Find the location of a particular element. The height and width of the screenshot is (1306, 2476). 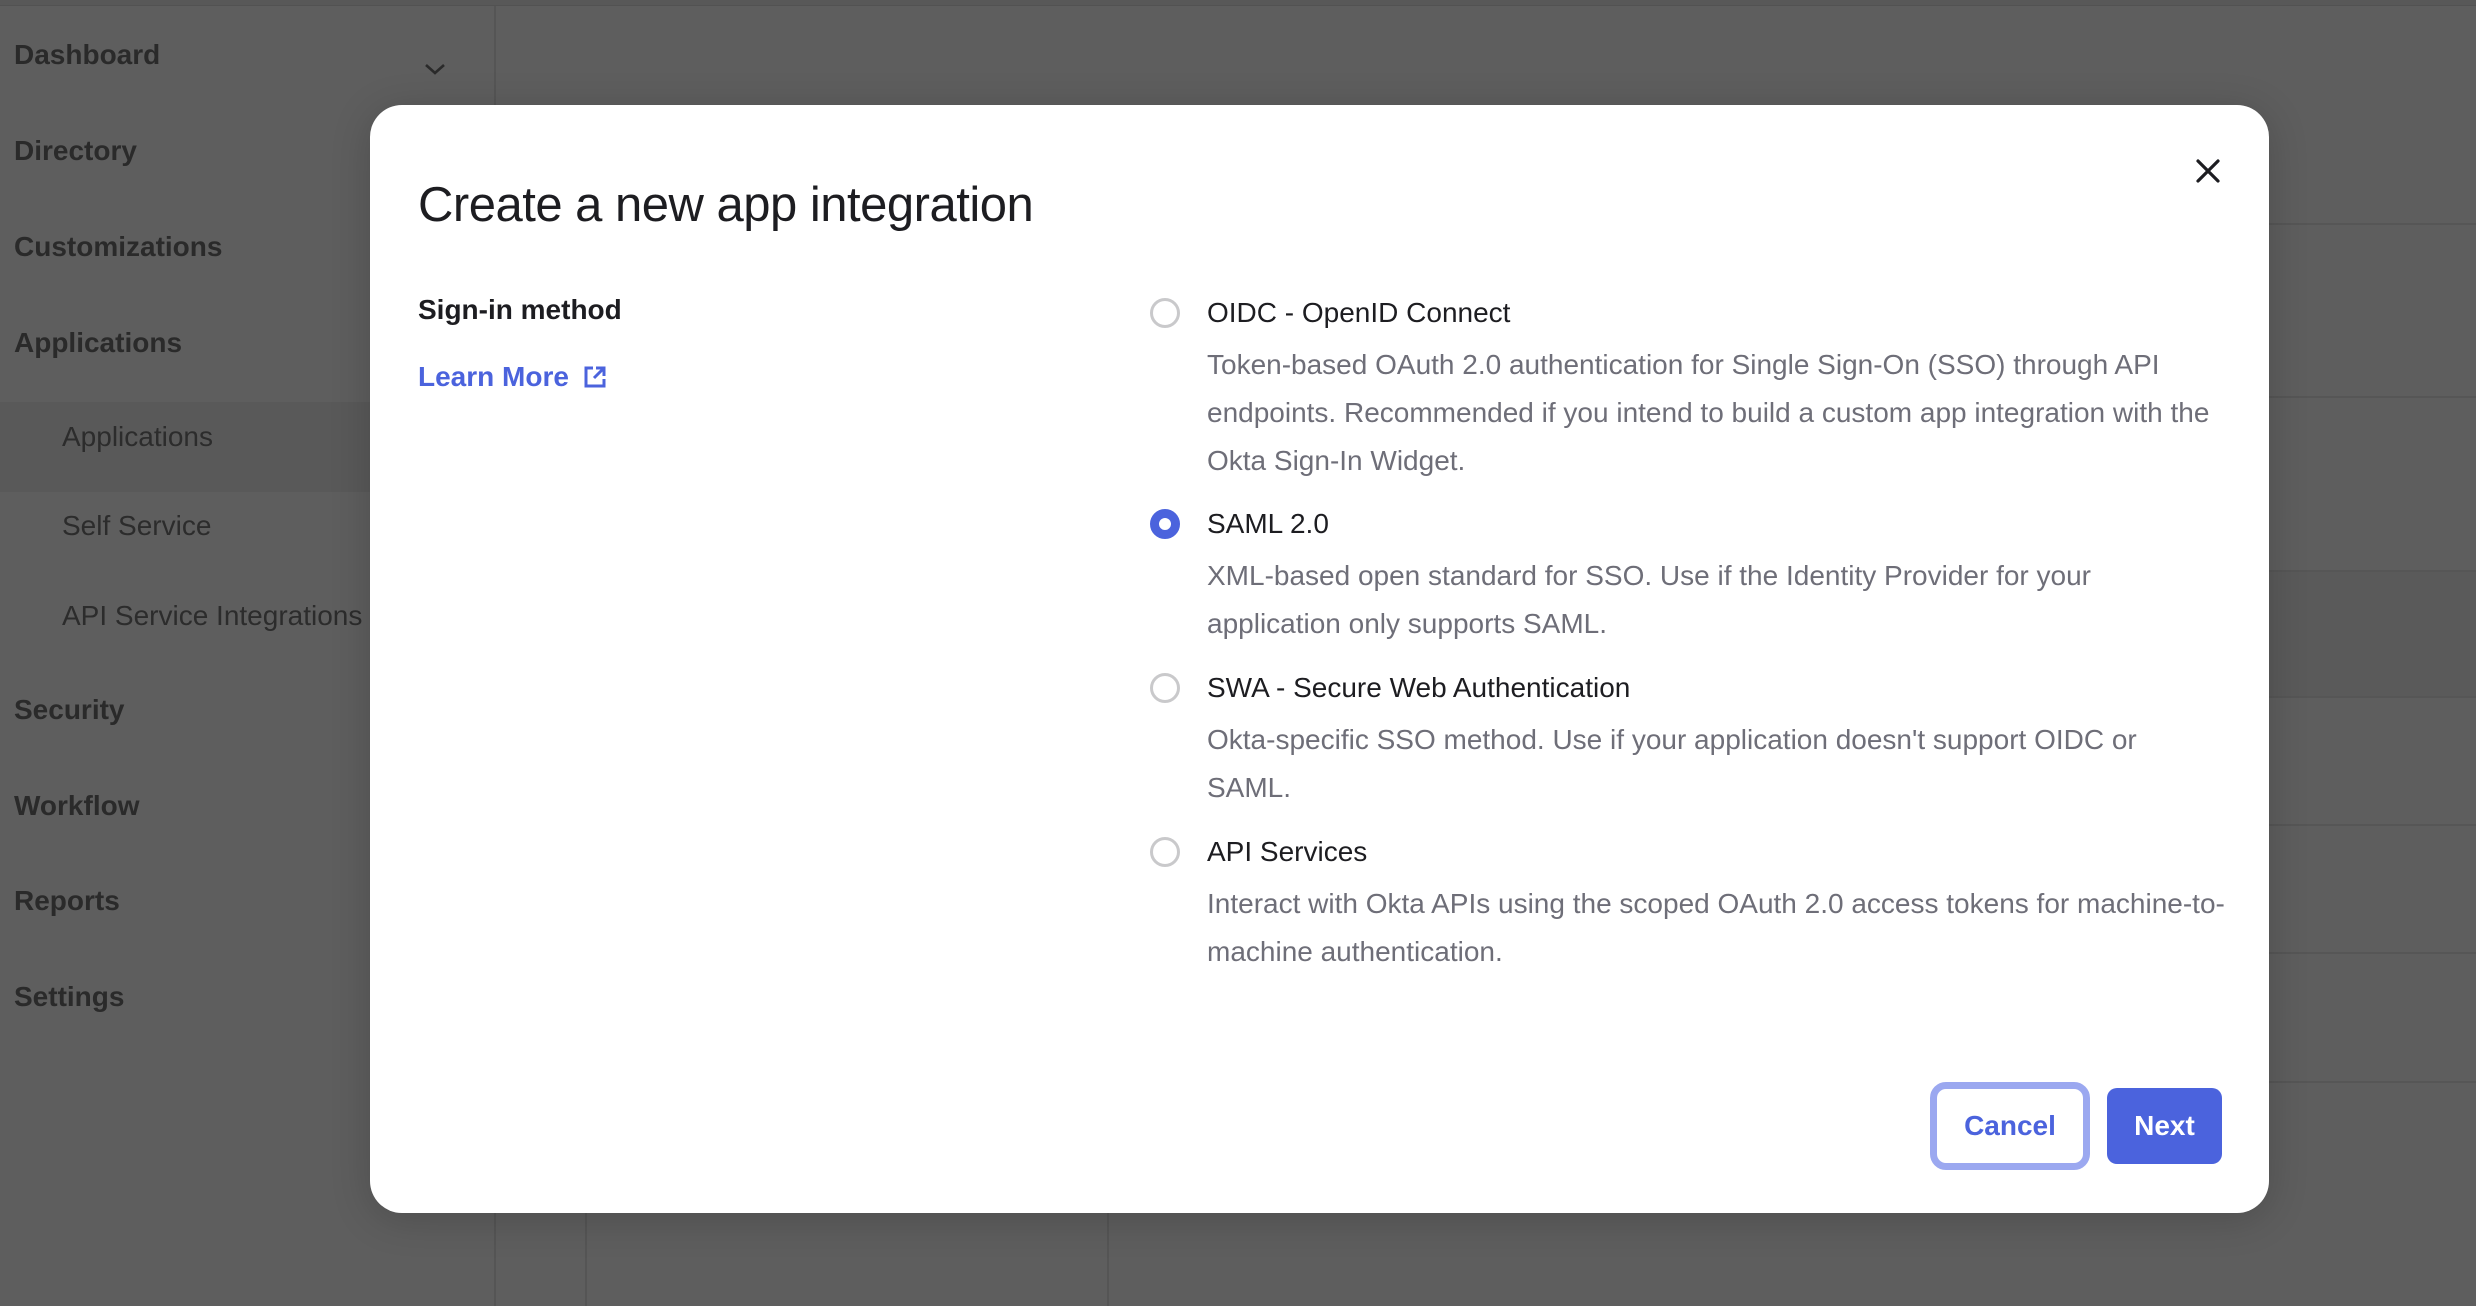

learn-more-label: Learn More is located at coordinates (493, 376).